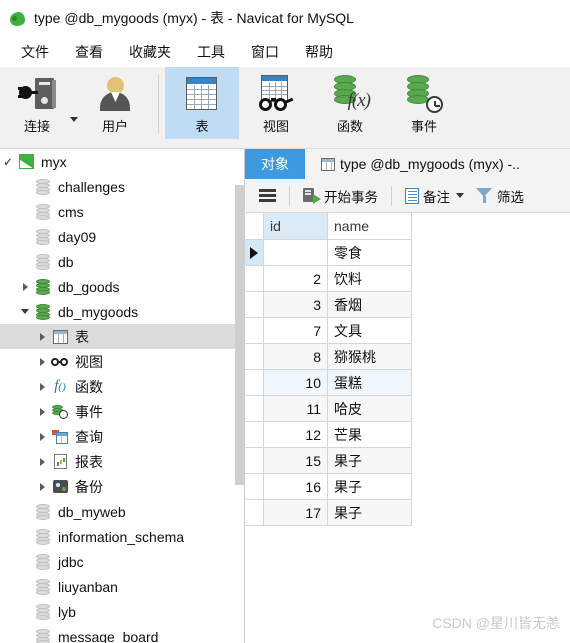  What do you see at coordinates (275, 164) in the screenshot?
I see `tab-objects: 对象` at bounding box center [275, 164].